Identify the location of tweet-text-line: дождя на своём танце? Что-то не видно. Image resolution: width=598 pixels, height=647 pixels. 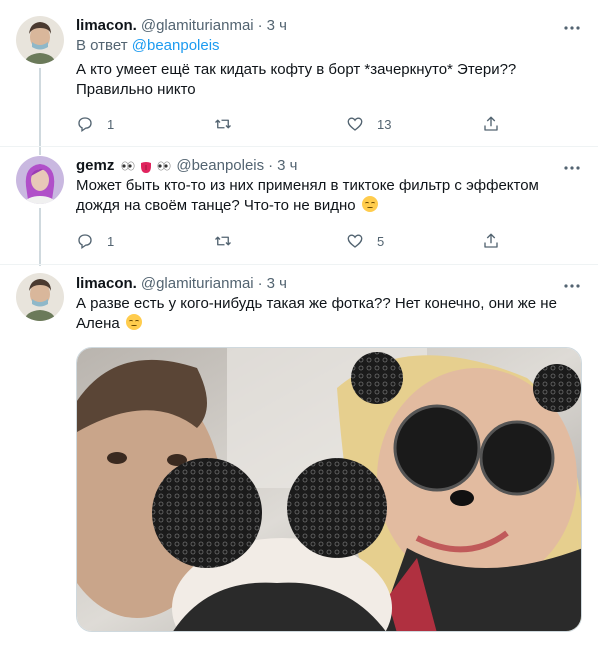
(216, 205).